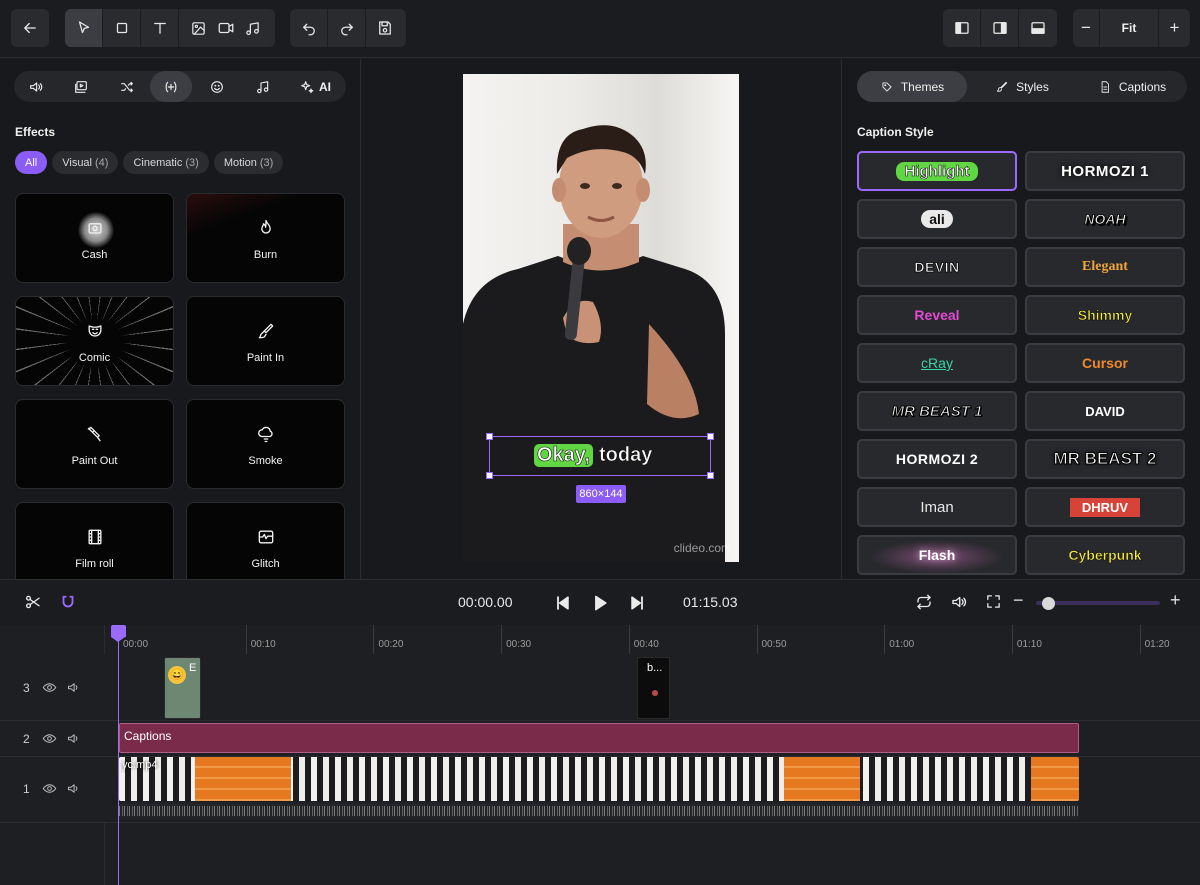 The image size is (1200, 885). Describe the element at coordinates (1105, 555) in the screenshot. I see `style-cyberpunk: Cyberpunk` at that location.